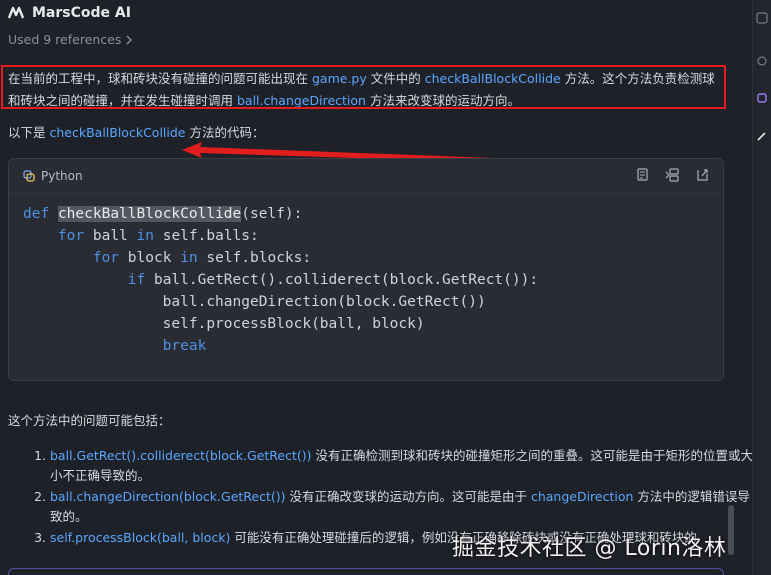 The image size is (771, 575). Describe the element at coordinates (168, 496) in the screenshot. I see `code-link: ball.changeDirection(block.GetRect())` at that location.